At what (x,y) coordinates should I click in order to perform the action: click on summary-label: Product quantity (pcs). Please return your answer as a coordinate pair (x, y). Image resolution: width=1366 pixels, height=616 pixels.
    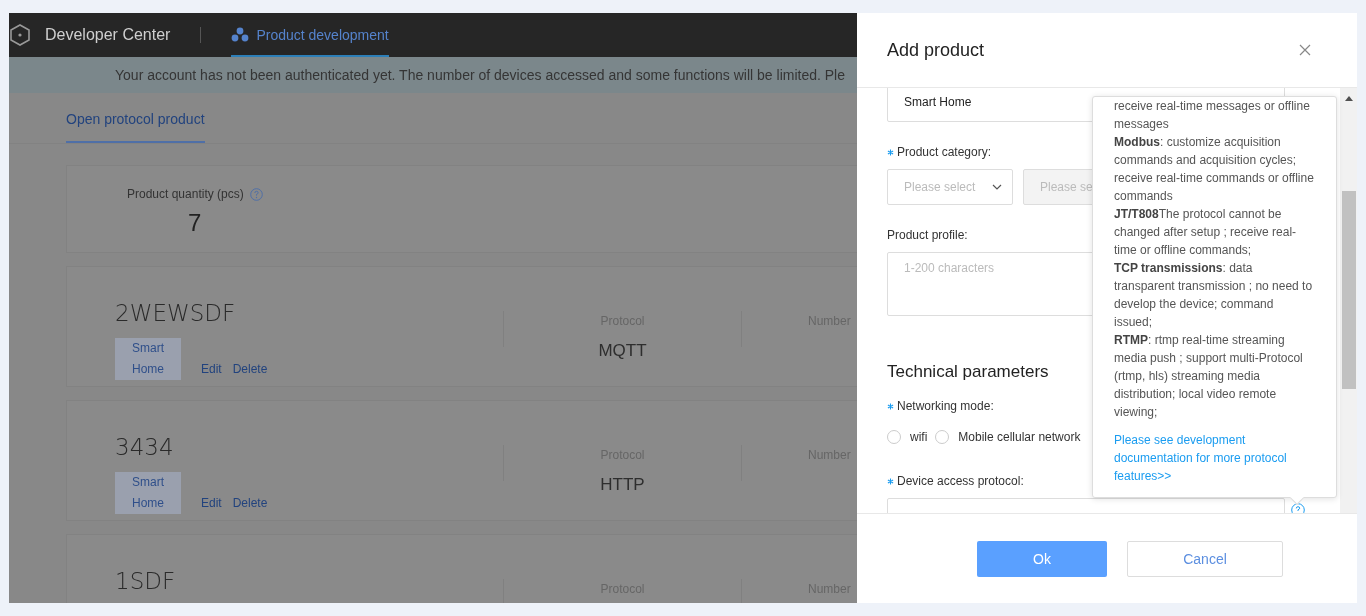
    Looking at the image, I should click on (185, 194).